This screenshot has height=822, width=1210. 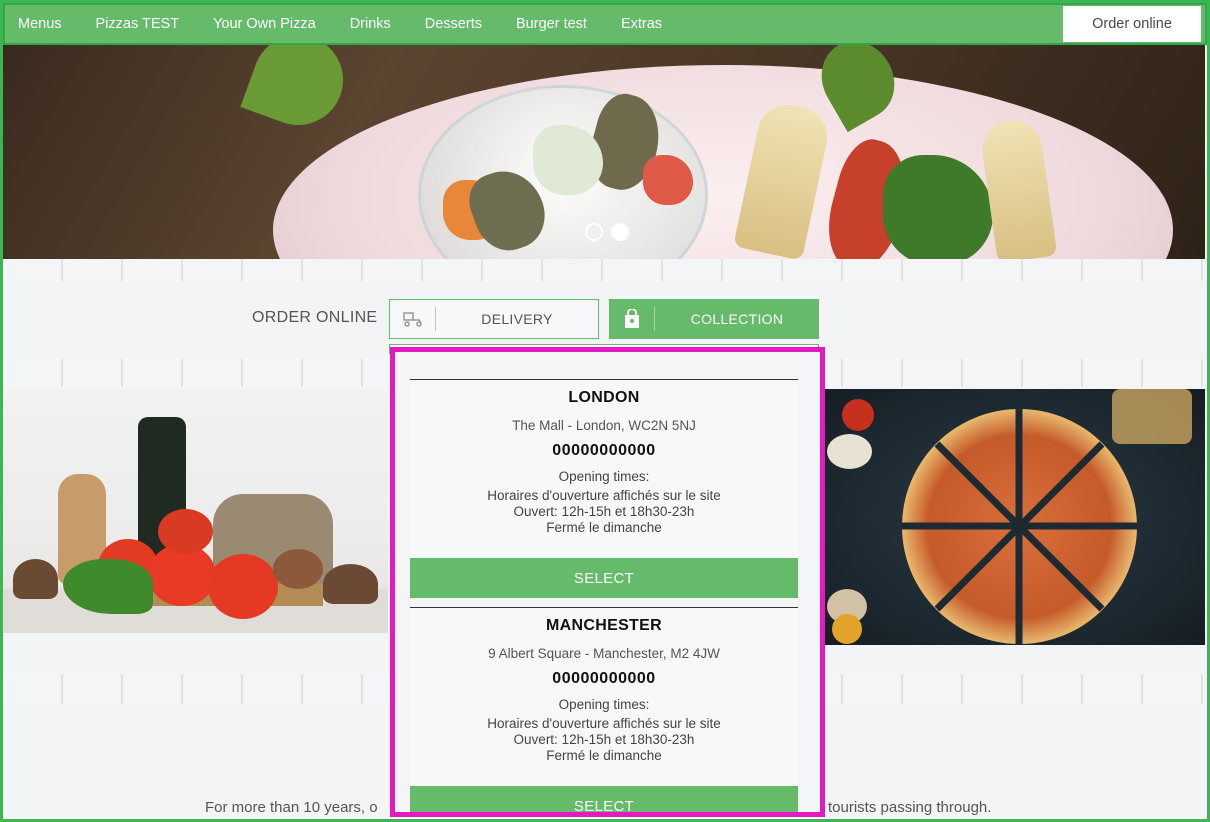 What do you see at coordinates (620, 232) in the screenshot?
I see `slider-dot-active` at bounding box center [620, 232].